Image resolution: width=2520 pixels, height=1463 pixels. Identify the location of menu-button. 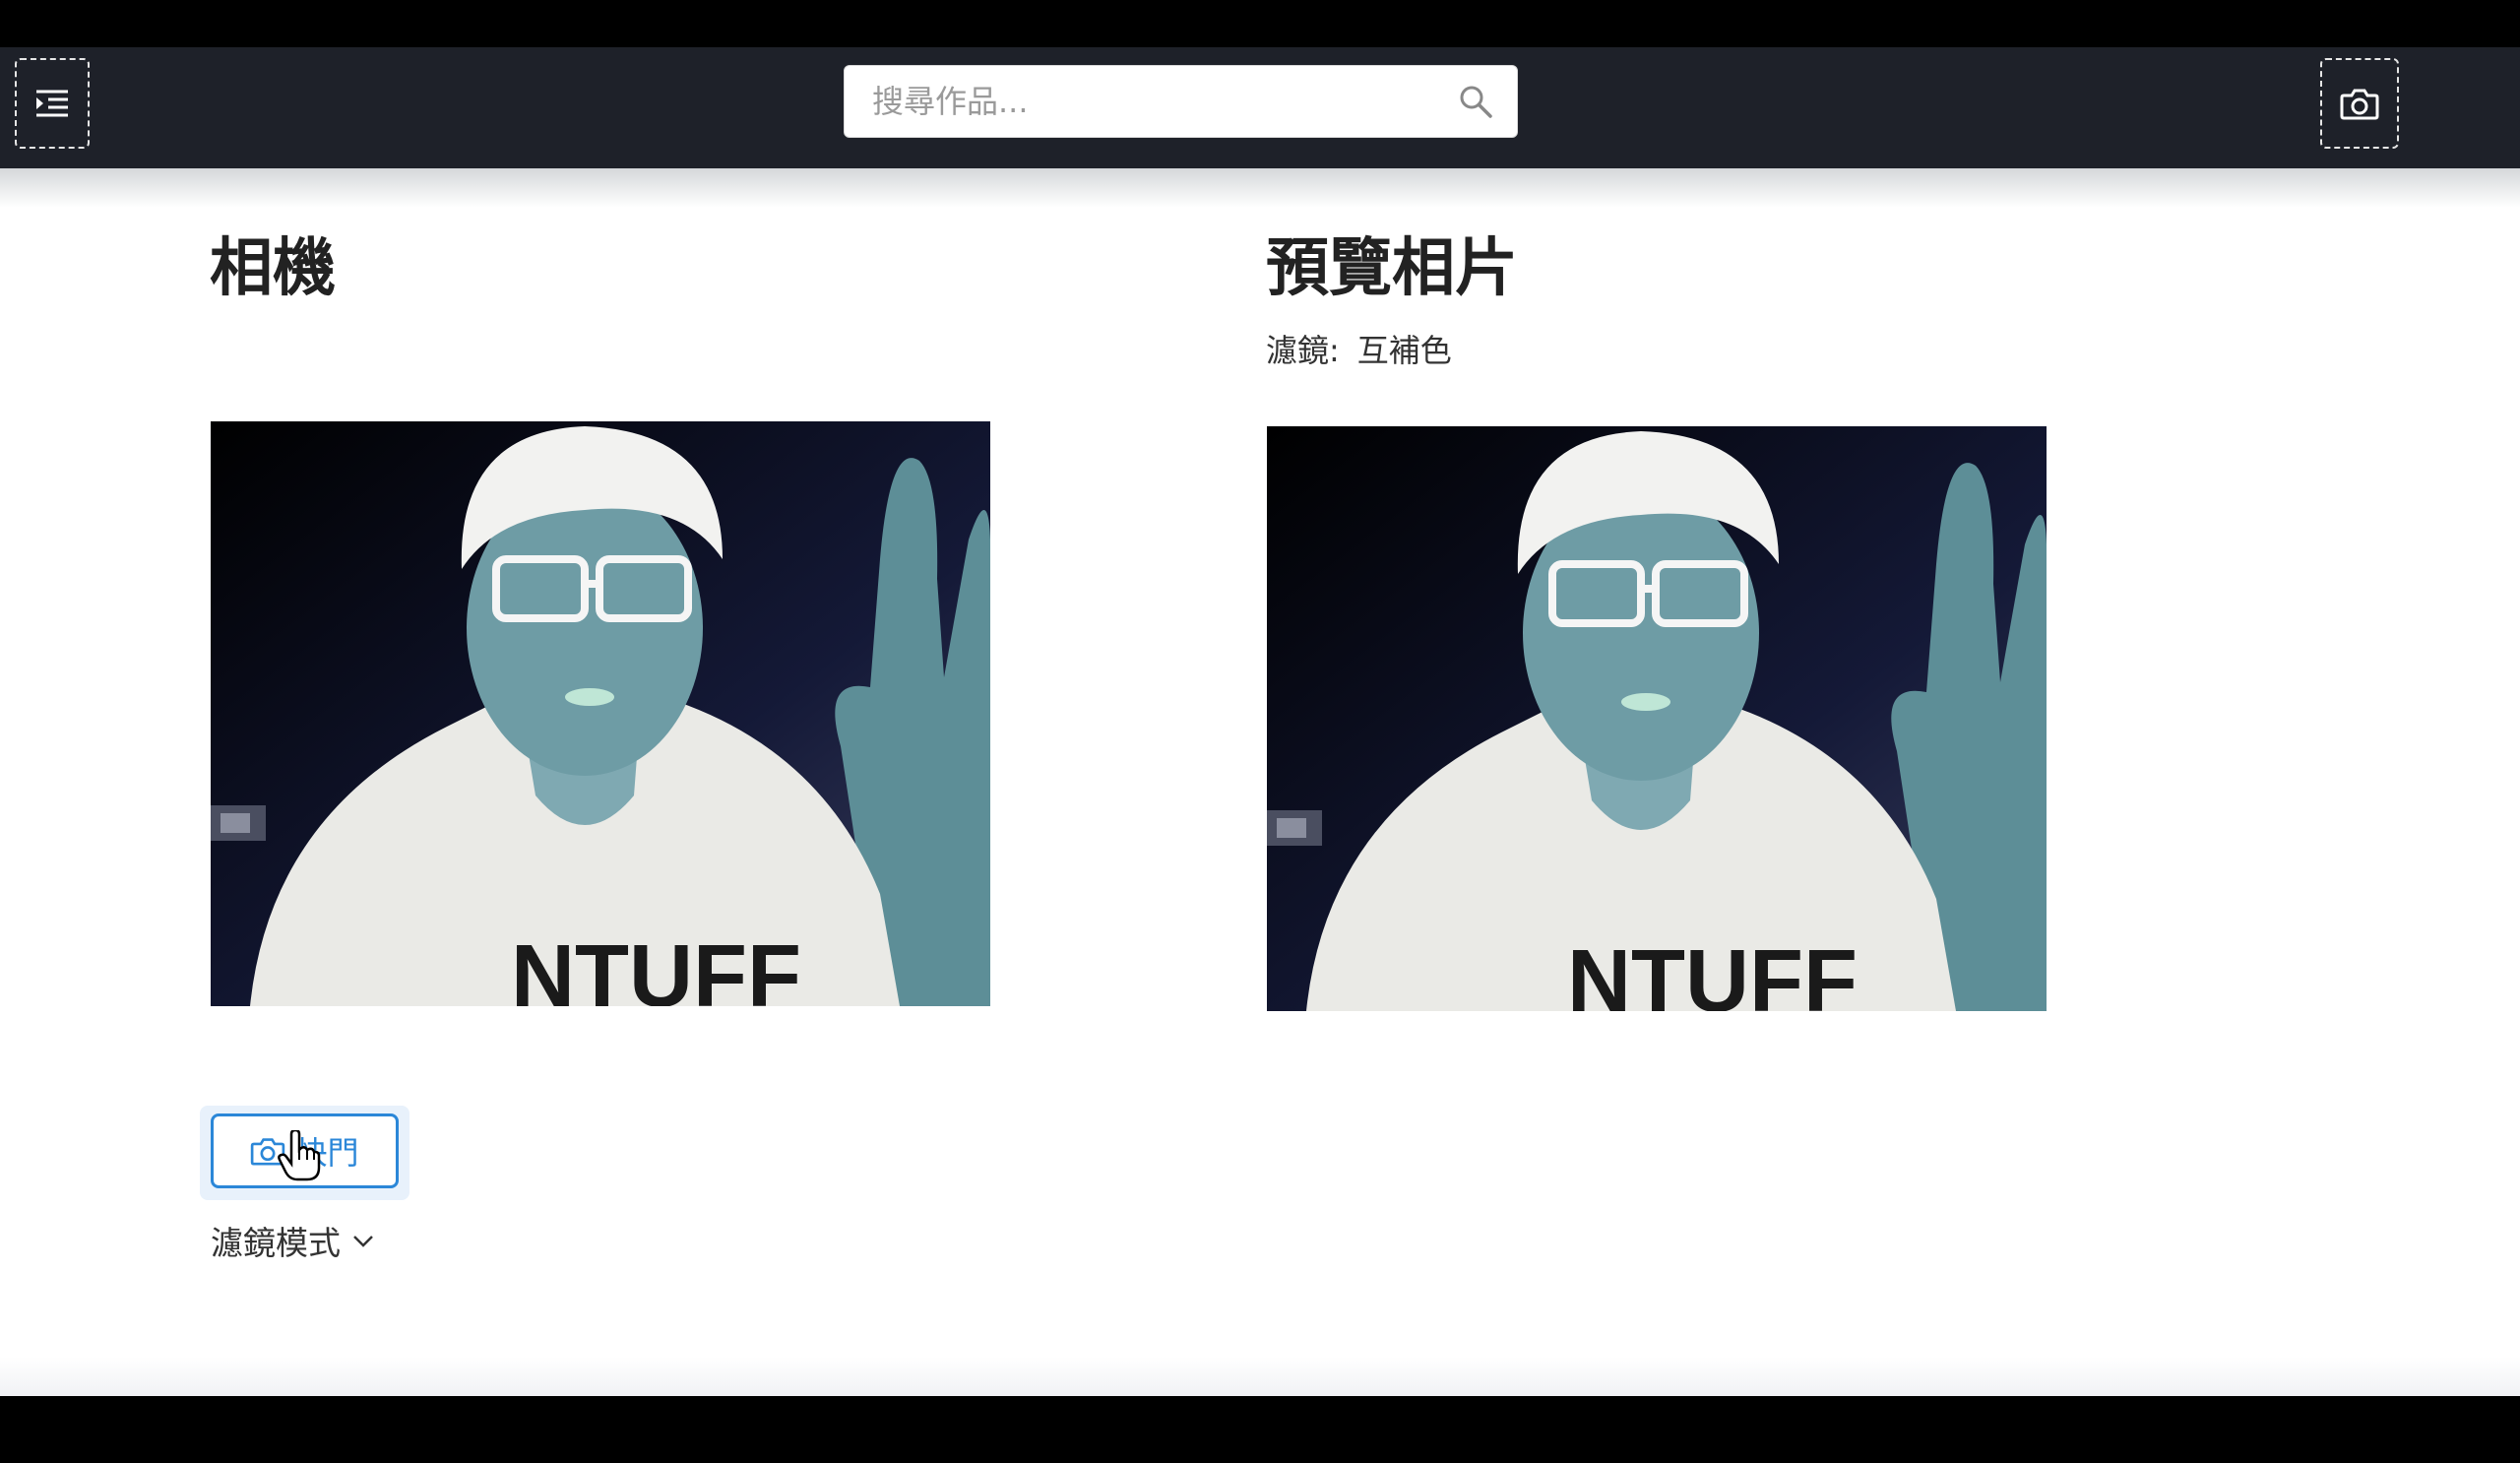
(52, 104).